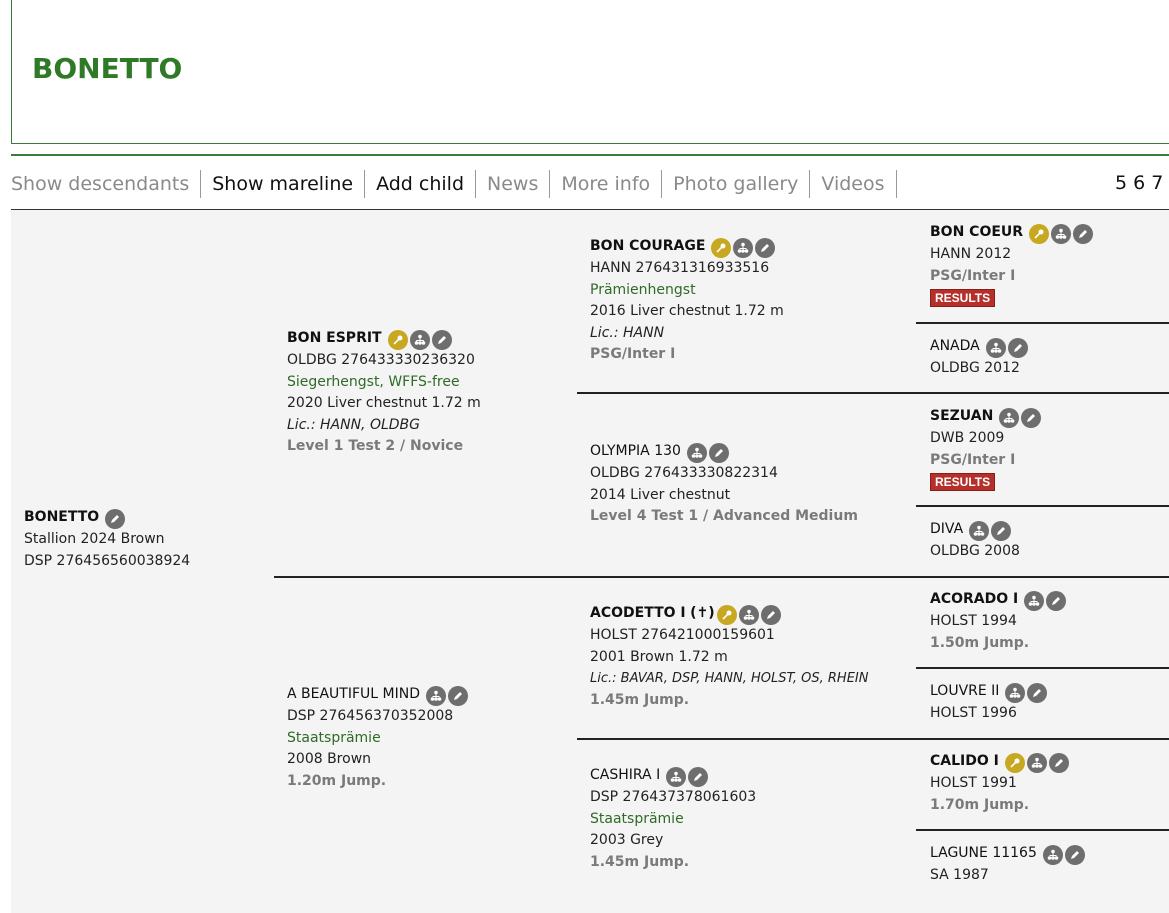  Describe the element at coordinates (976, 232) in the screenshot. I see `horse-name-link: BON COEUR` at that location.